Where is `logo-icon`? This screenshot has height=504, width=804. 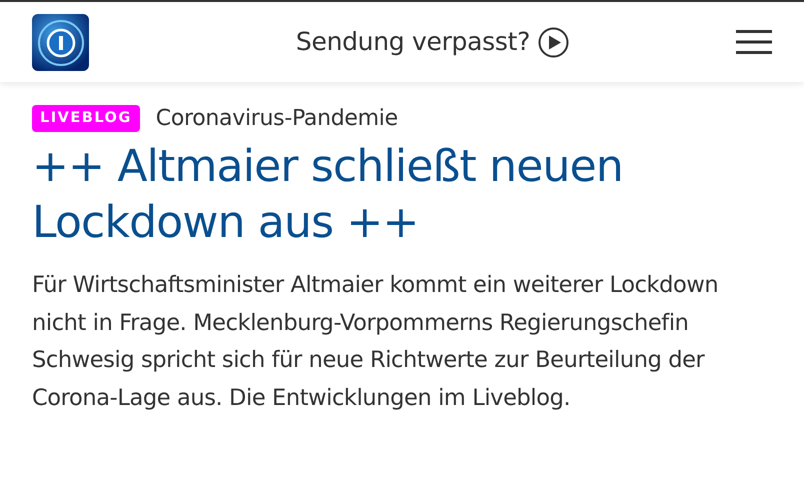
logo-icon is located at coordinates (60, 42).